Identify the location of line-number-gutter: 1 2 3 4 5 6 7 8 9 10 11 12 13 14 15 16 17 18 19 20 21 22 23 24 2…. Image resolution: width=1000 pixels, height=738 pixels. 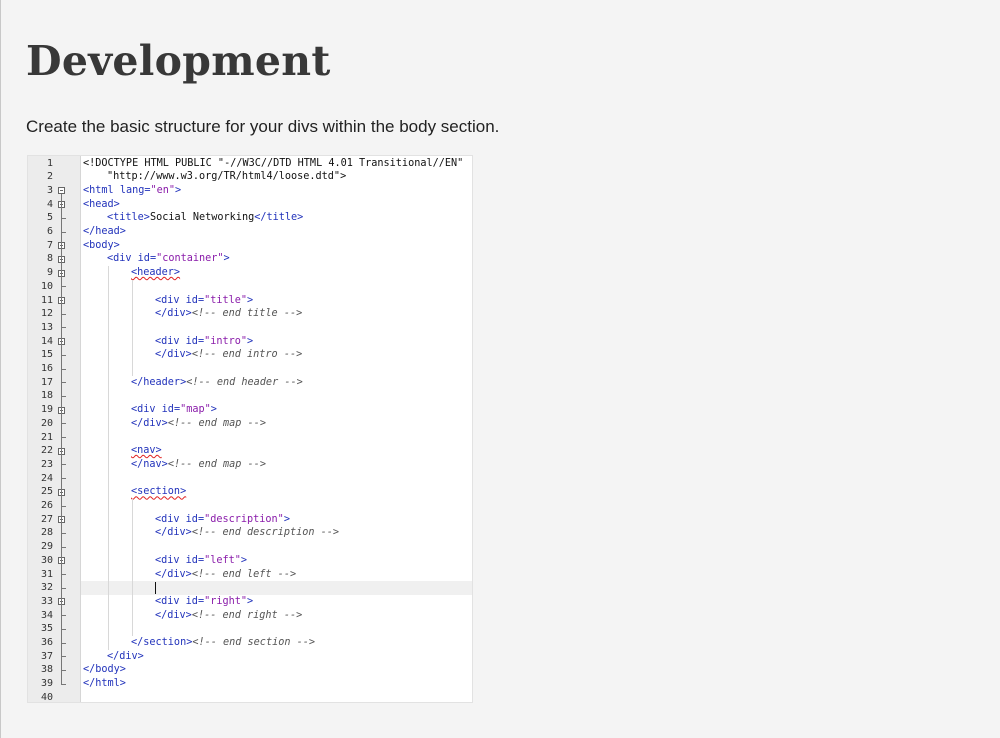
(54, 429).